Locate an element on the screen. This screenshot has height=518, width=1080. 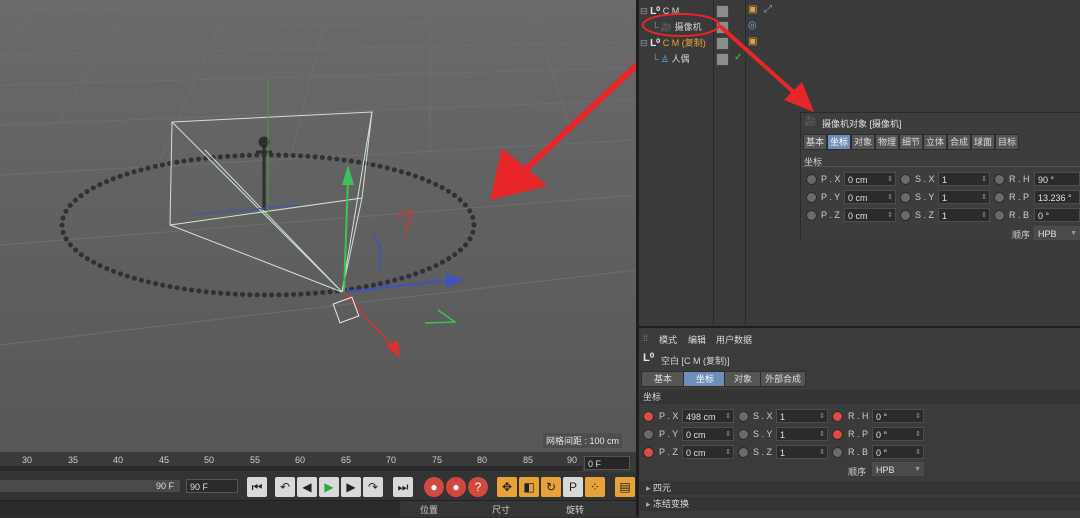
tab-external-composition: 外部合成 is located at coordinates (783, 379).